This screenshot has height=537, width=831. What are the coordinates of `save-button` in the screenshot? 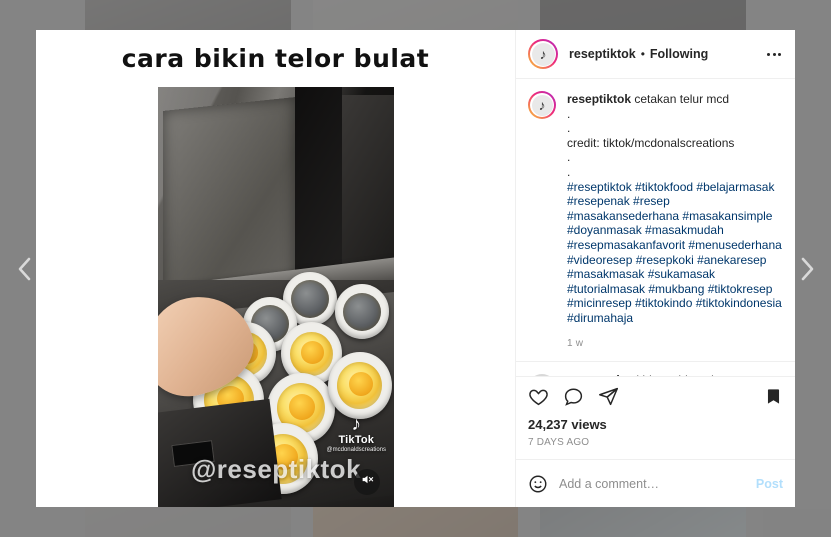 It's located at (773, 396).